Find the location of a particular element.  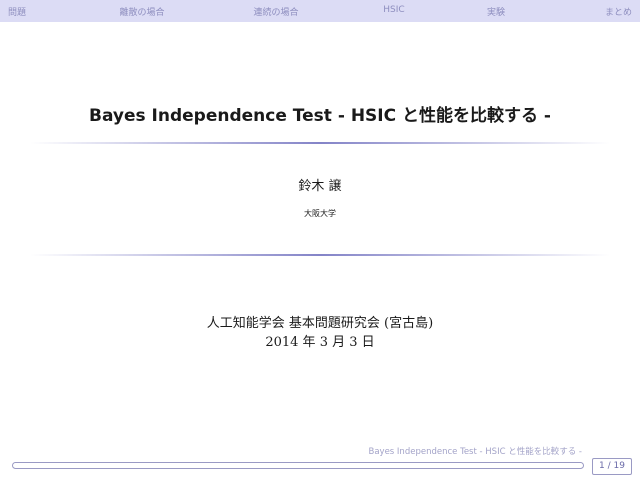

nav-item-problem: 問題 is located at coordinates (17, 11).